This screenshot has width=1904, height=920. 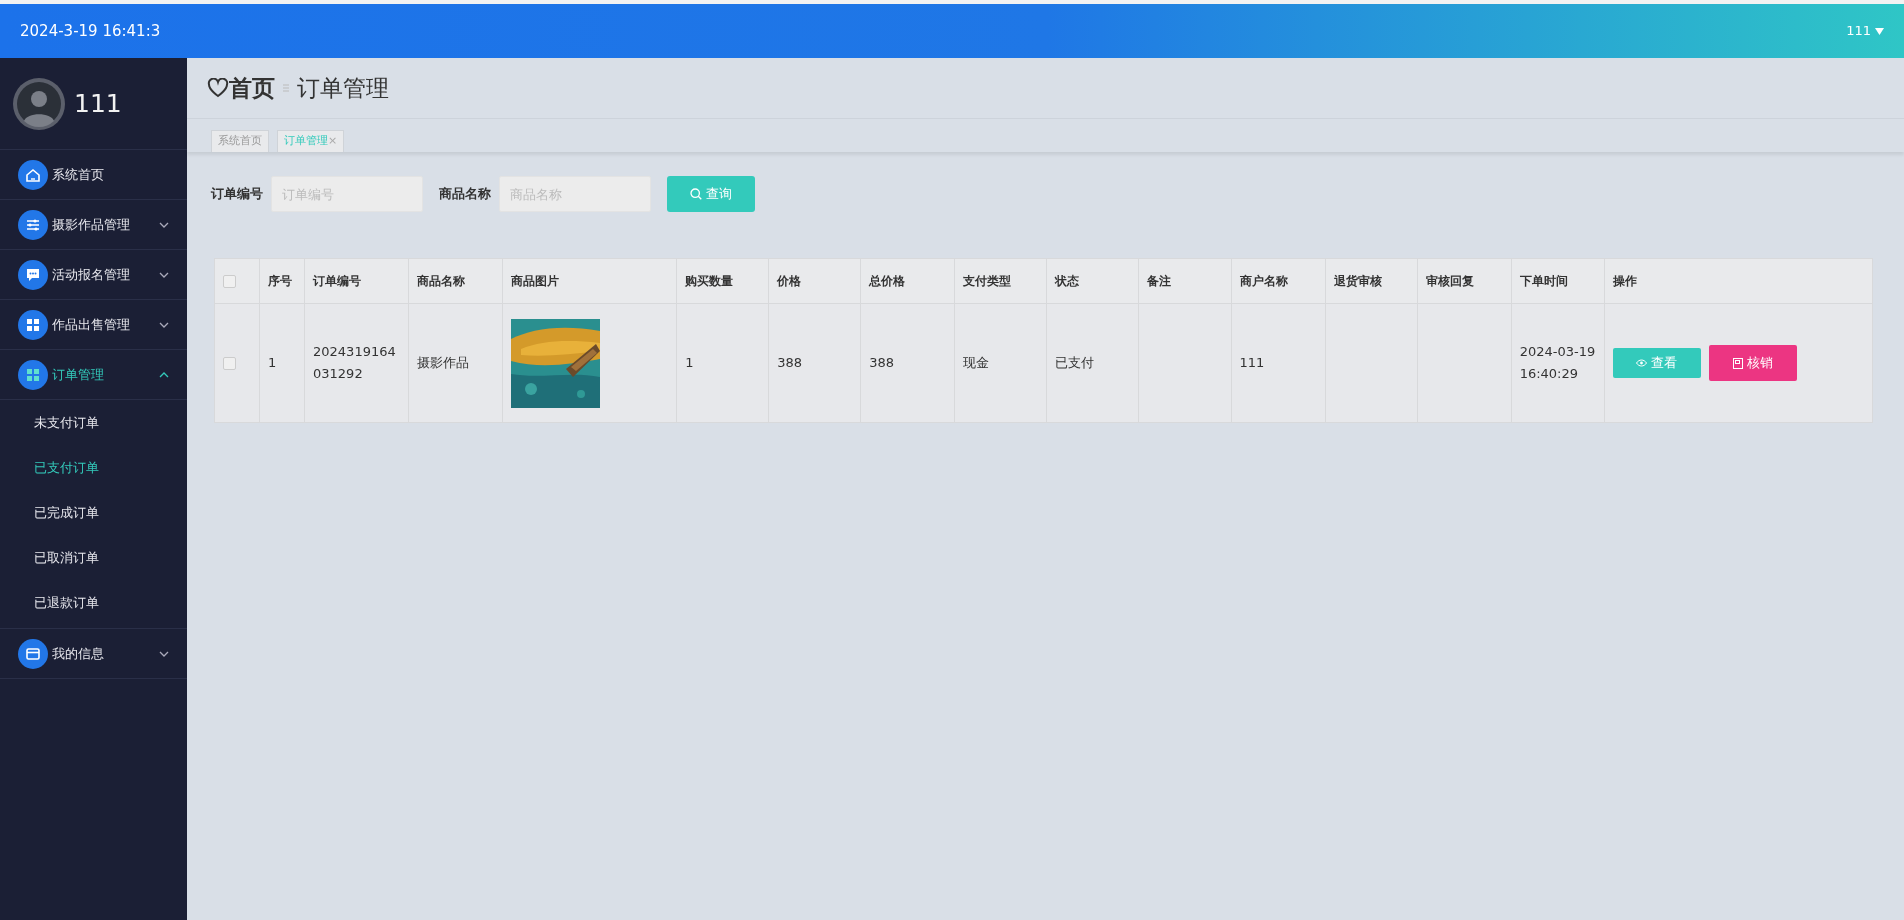 What do you see at coordinates (39, 103) in the screenshot?
I see `avatar` at bounding box center [39, 103].